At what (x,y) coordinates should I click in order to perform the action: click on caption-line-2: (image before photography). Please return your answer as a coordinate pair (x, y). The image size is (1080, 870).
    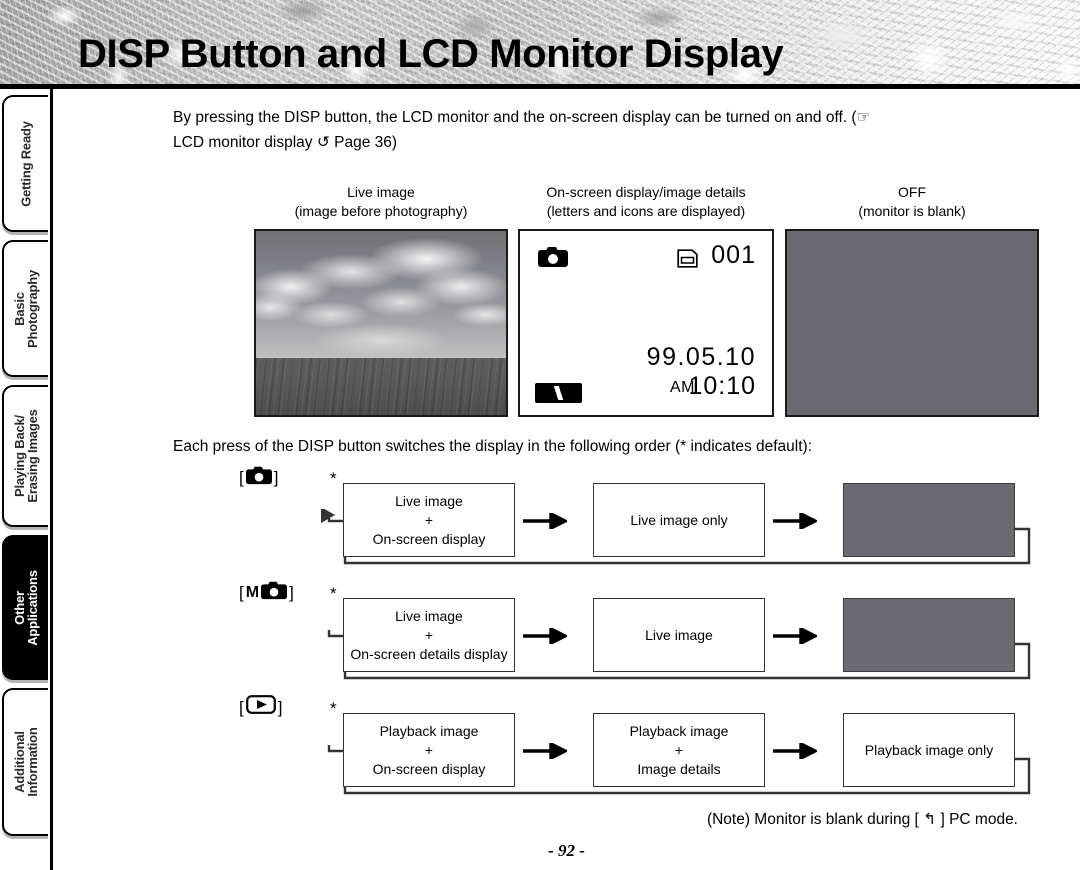
    Looking at the image, I should click on (381, 211).